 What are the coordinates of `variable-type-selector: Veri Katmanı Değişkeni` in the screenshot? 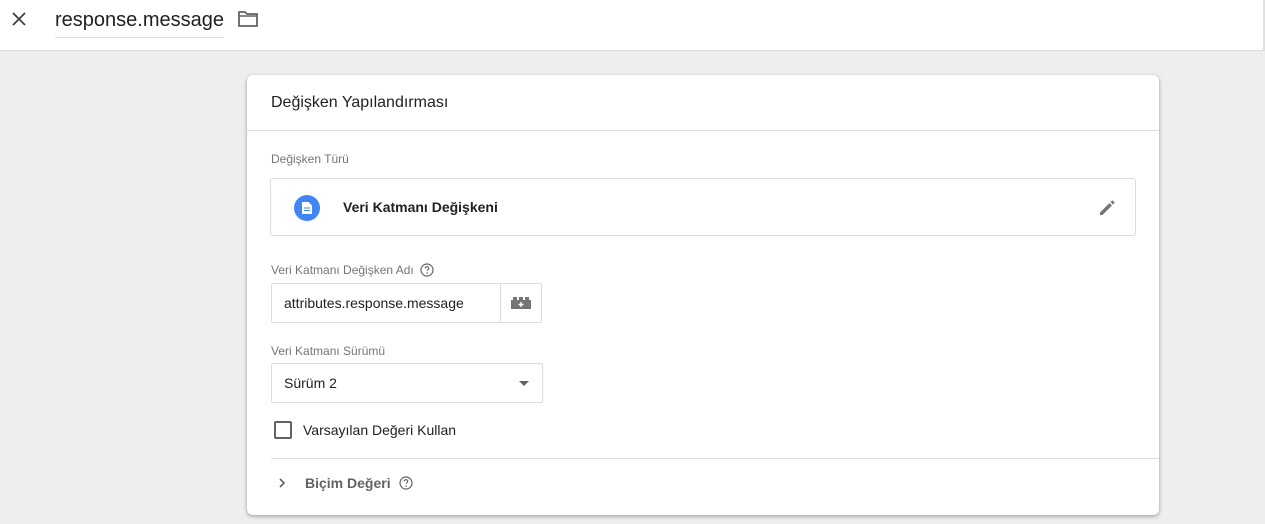 It's located at (703, 207).